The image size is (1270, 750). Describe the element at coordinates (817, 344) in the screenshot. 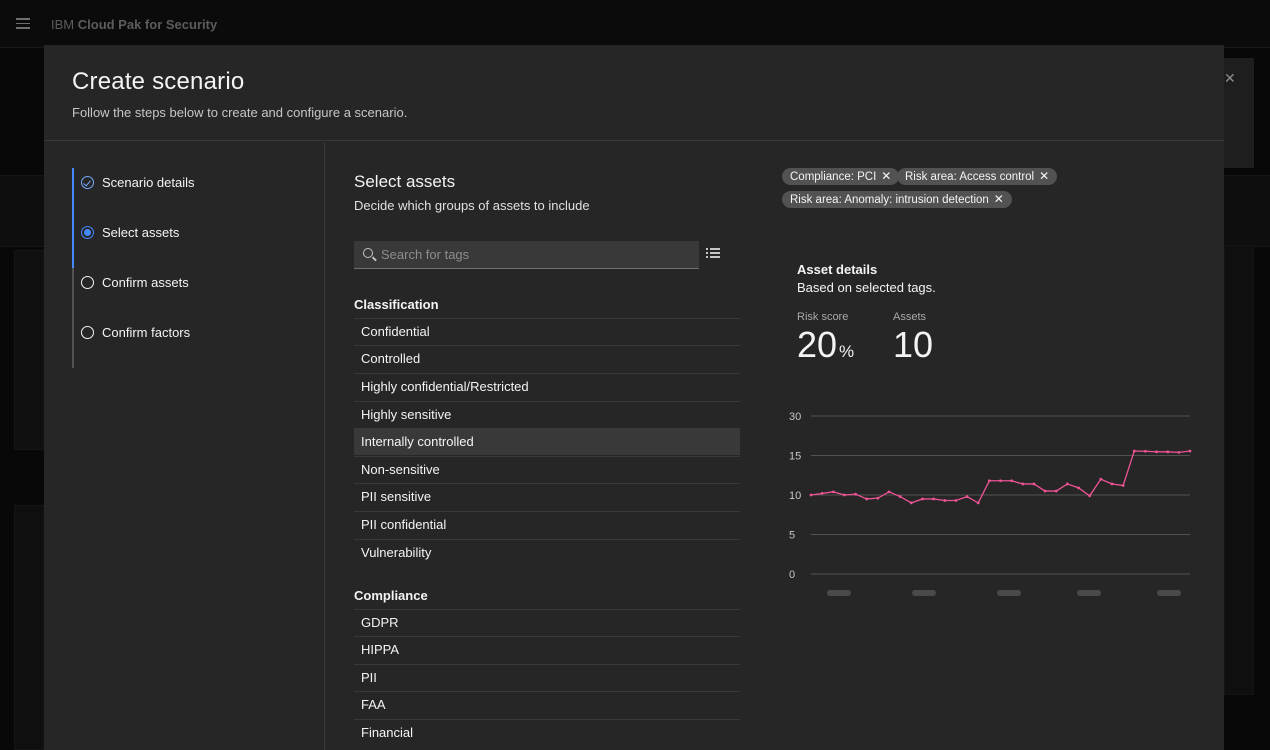

I see `risk-score-number: 20` at that location.